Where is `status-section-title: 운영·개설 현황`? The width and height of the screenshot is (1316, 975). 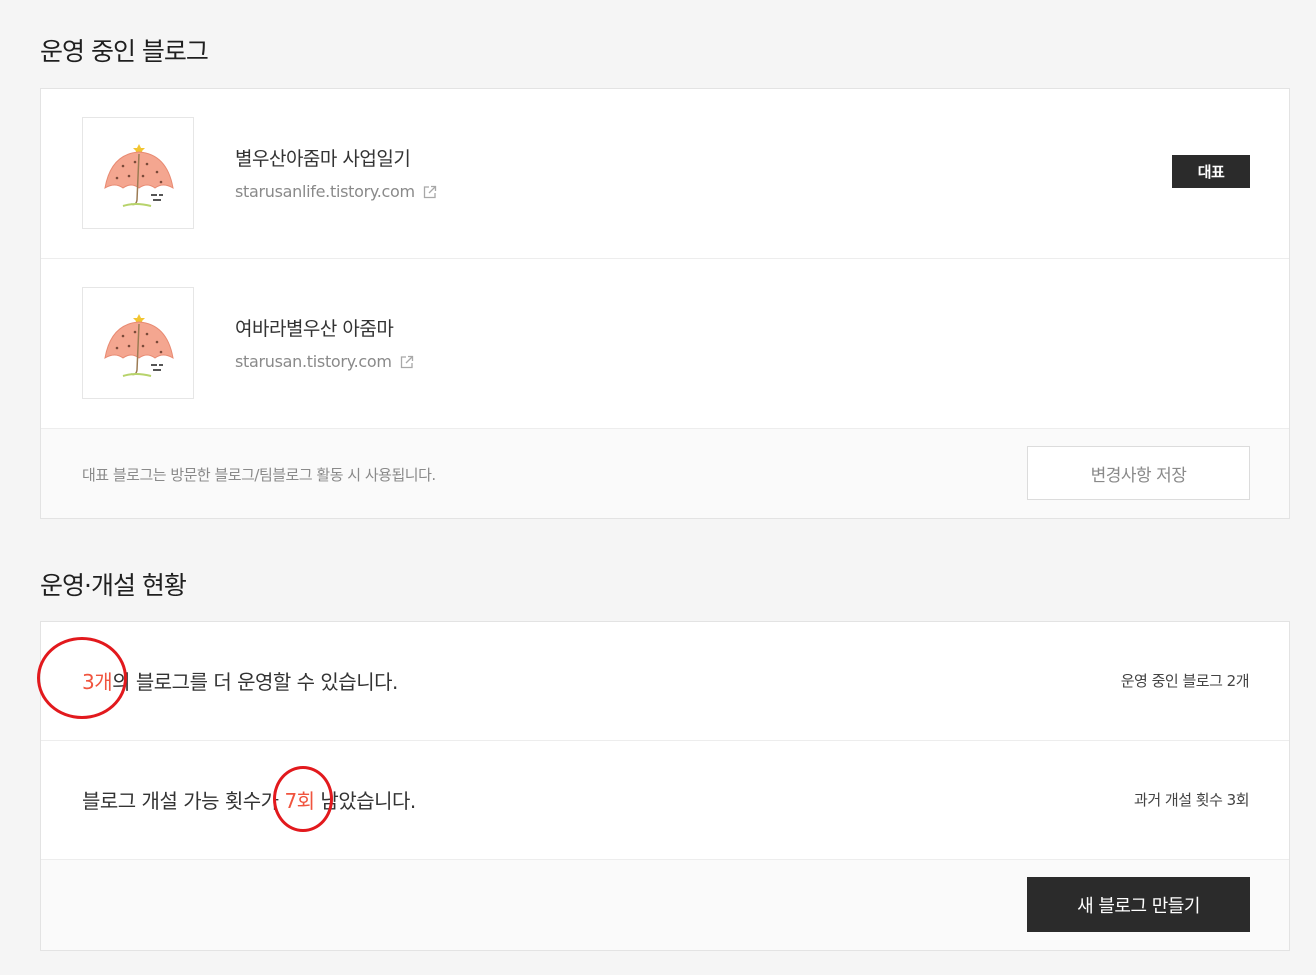
status-section-title: 운영·개설 현황 is located at coordinates (113, 585).